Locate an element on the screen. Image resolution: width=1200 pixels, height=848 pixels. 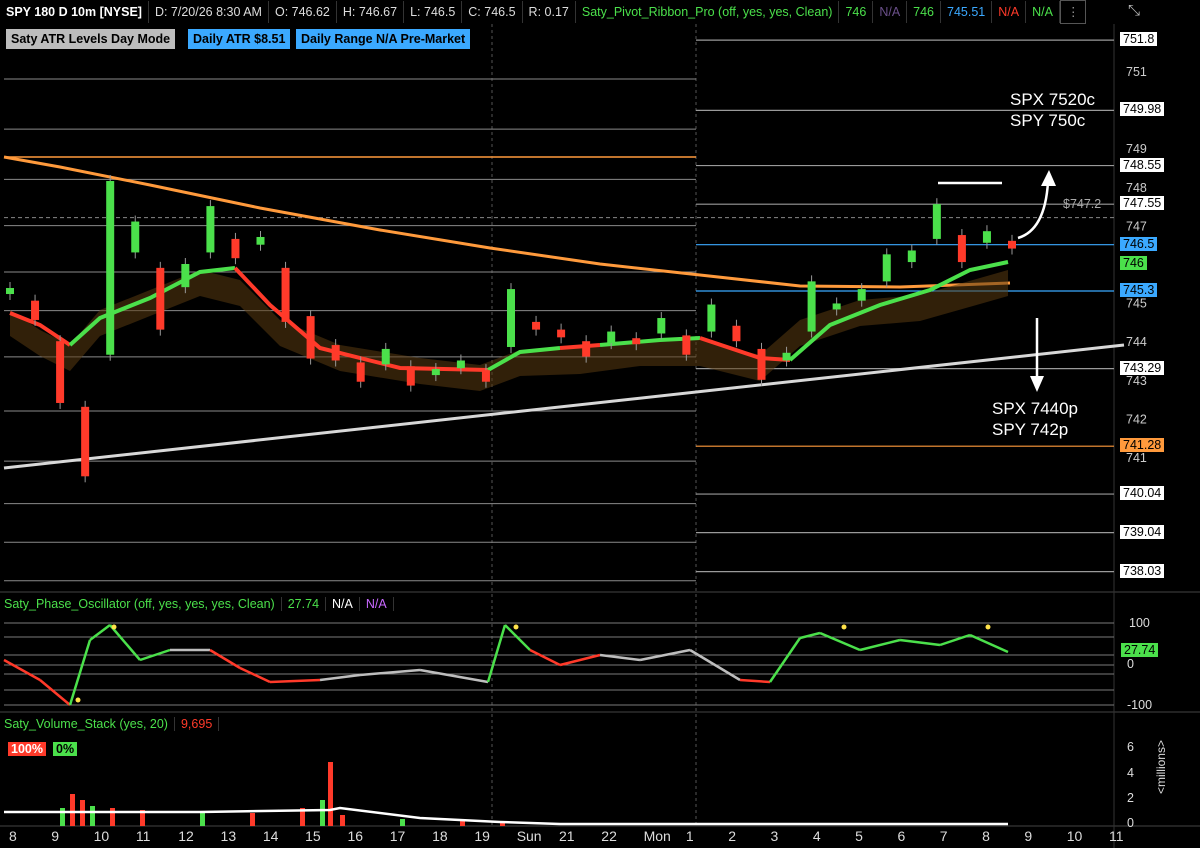
call-arrow-path is located at coordinates (1033, 210).